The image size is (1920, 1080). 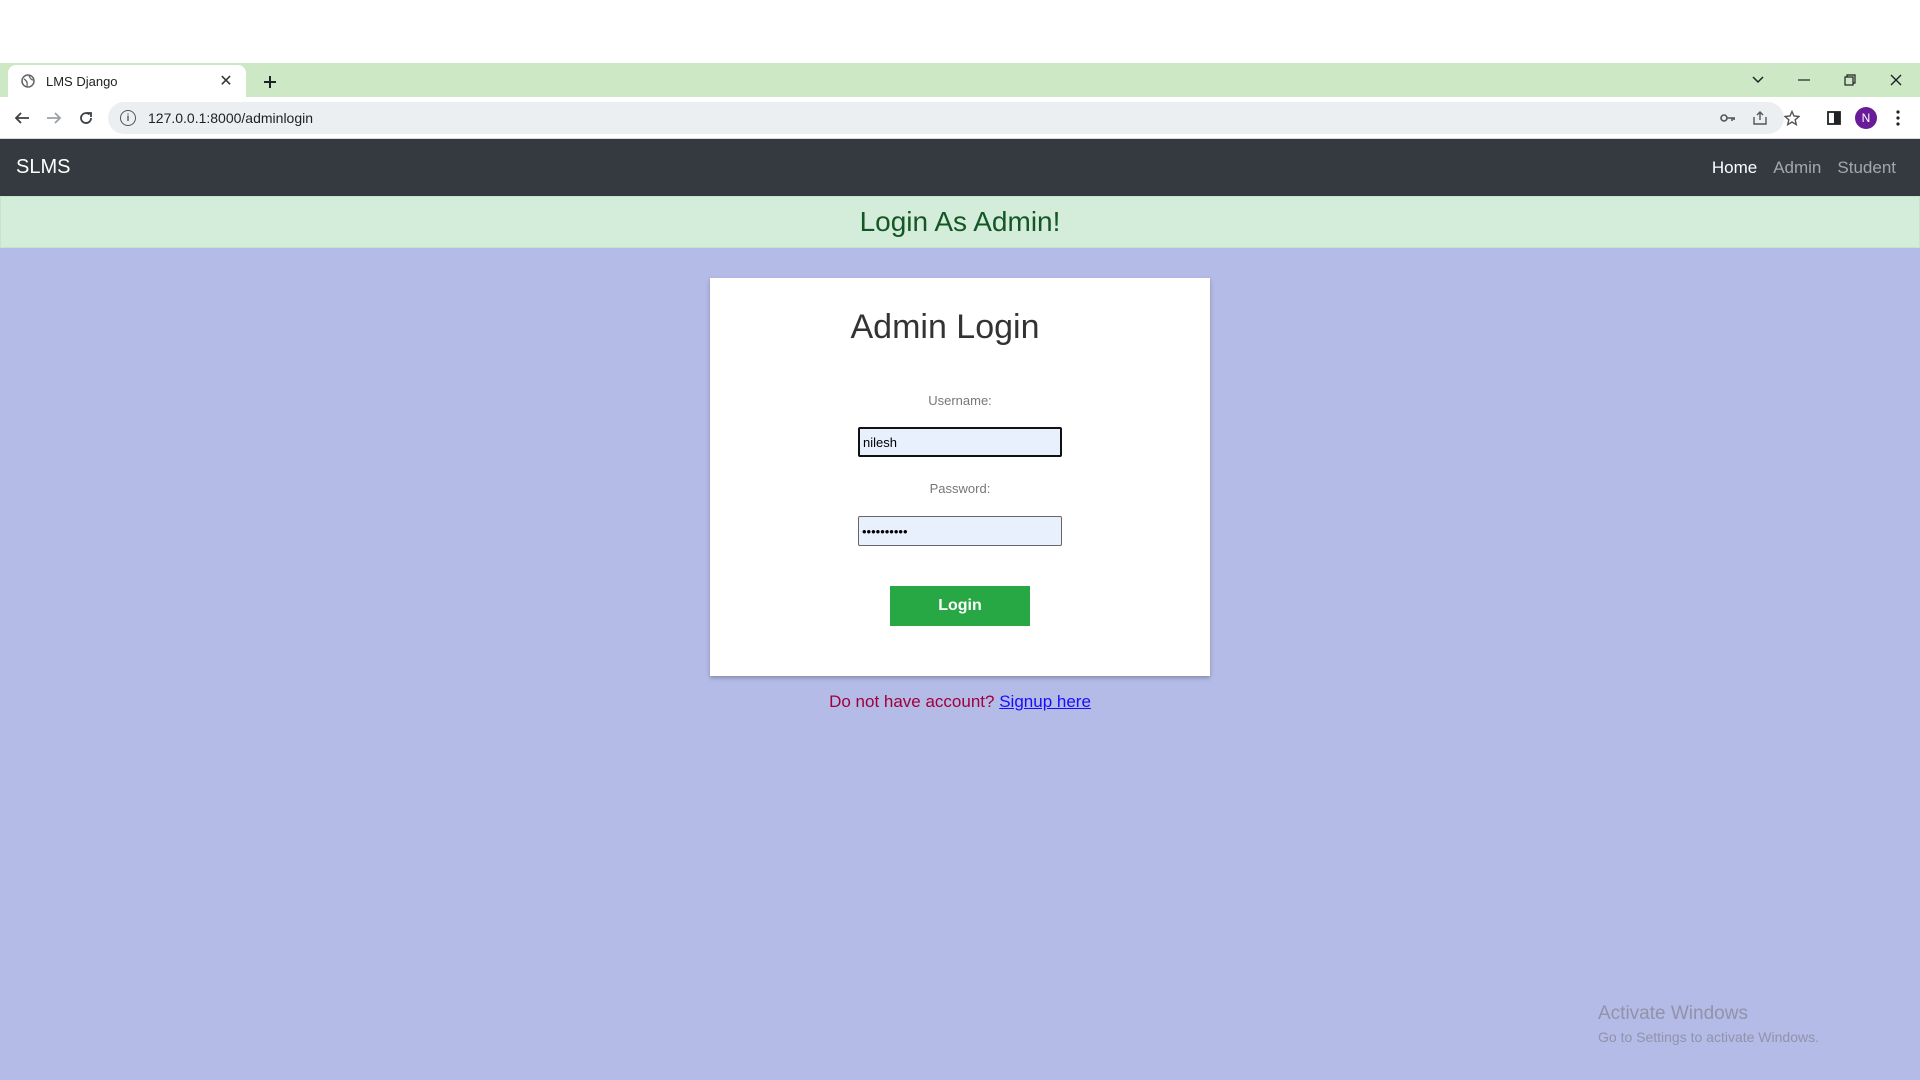 I want to click on password-label: Password:, so click(x=960, y=488).